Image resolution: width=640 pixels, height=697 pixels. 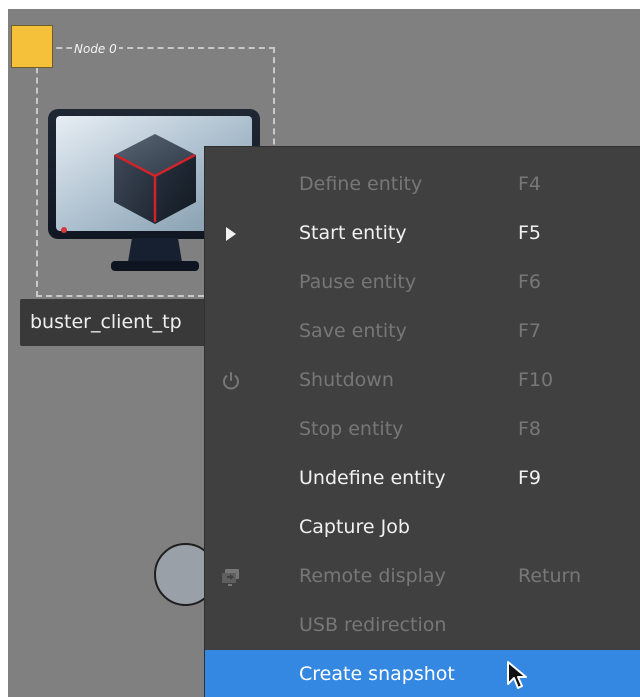 I want to click on menu-label: Remote display, so click(x=372, y=576).